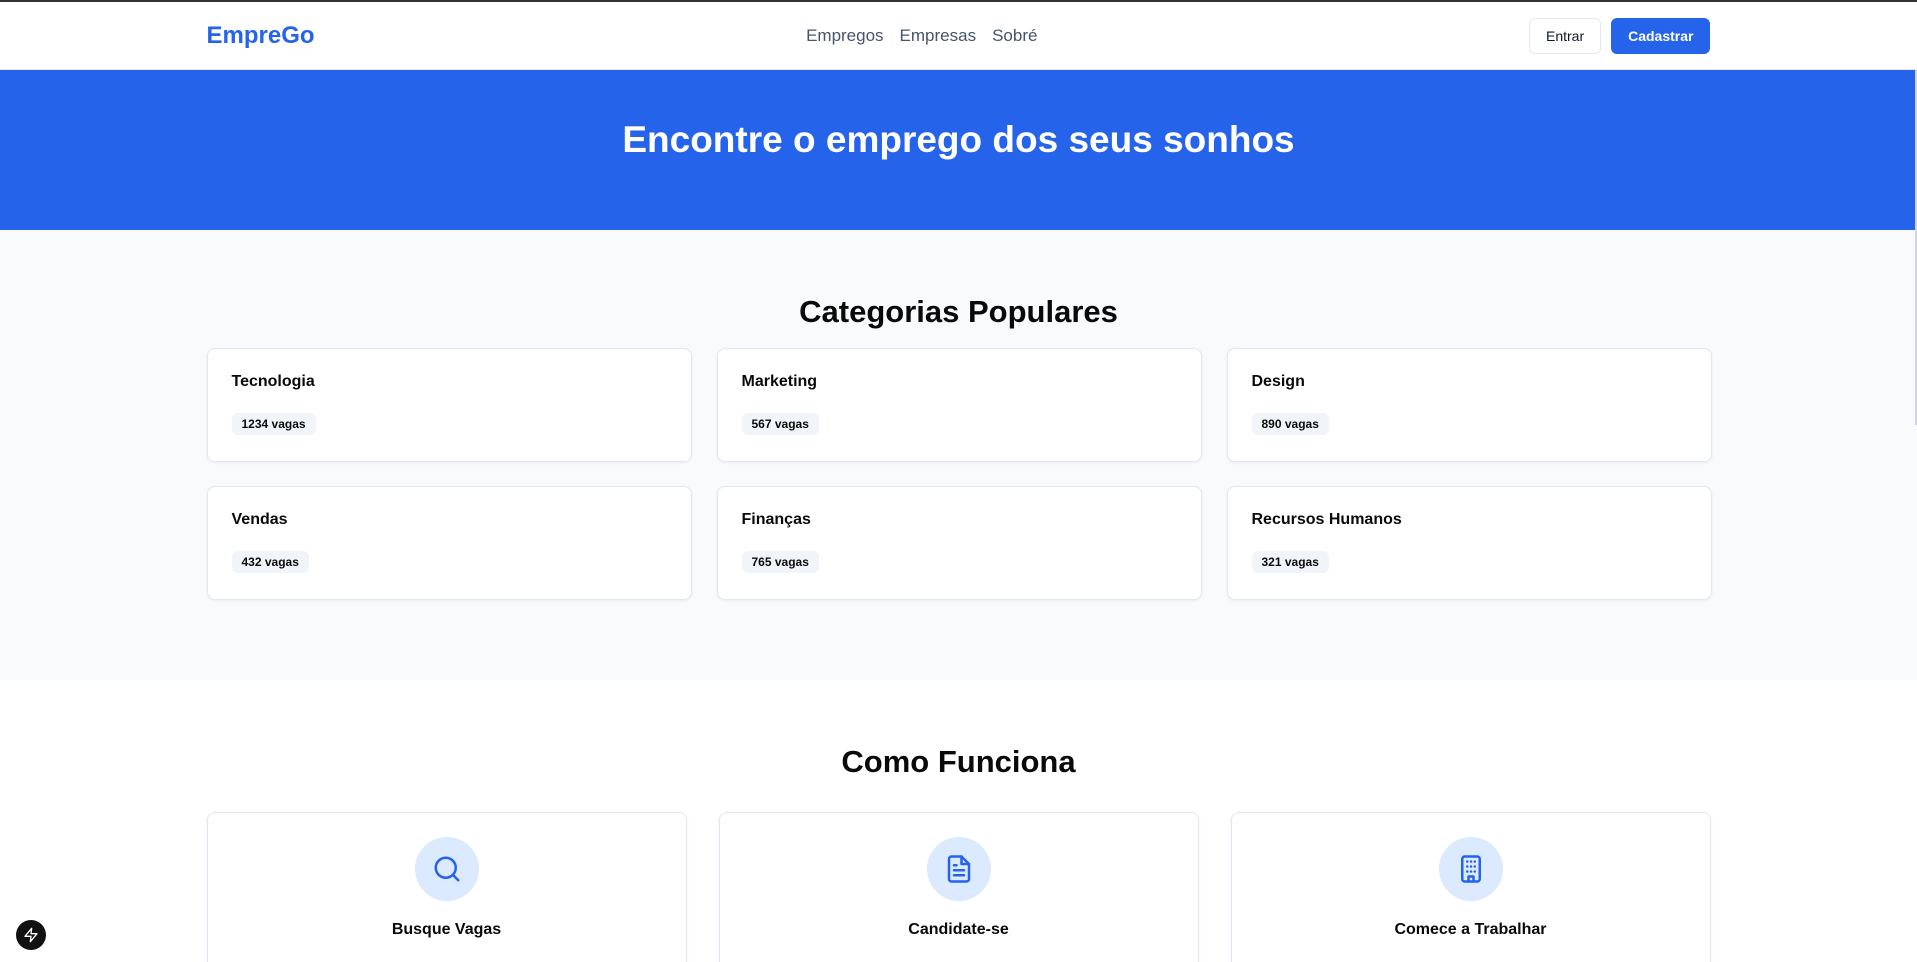 The height and width of the screenshot is (962, 1917). I want to click on step-title: Comece a Trabalhar, so click(1470, 929).